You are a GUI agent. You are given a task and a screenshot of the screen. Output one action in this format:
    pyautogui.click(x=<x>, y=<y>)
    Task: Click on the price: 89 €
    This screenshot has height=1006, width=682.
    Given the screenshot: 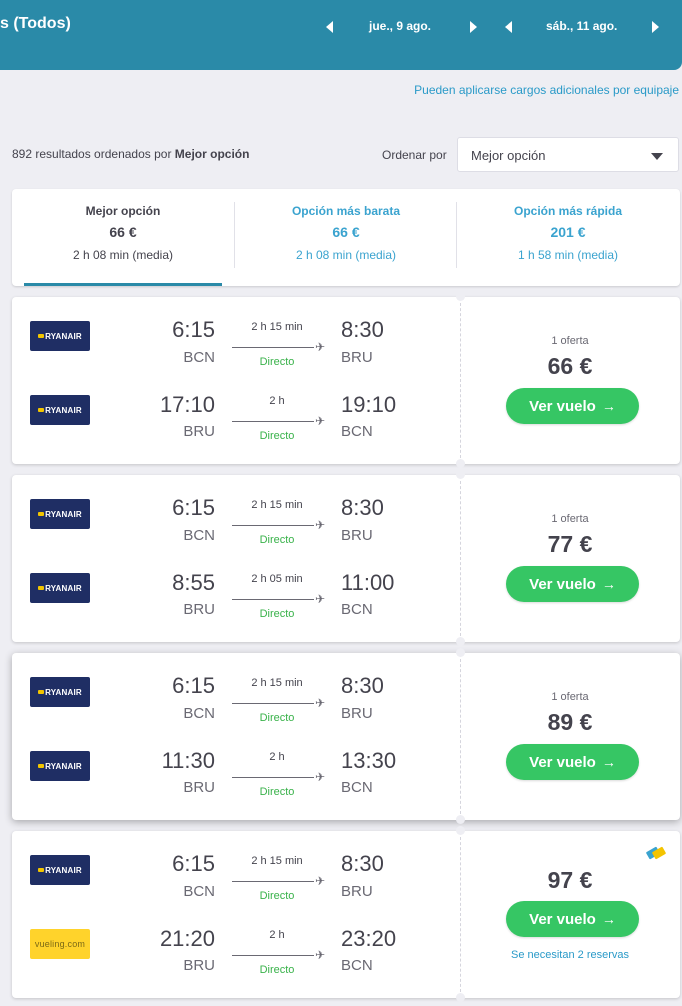 What is the action you would take?
    pyautogui.click(x=570, y=722)
    